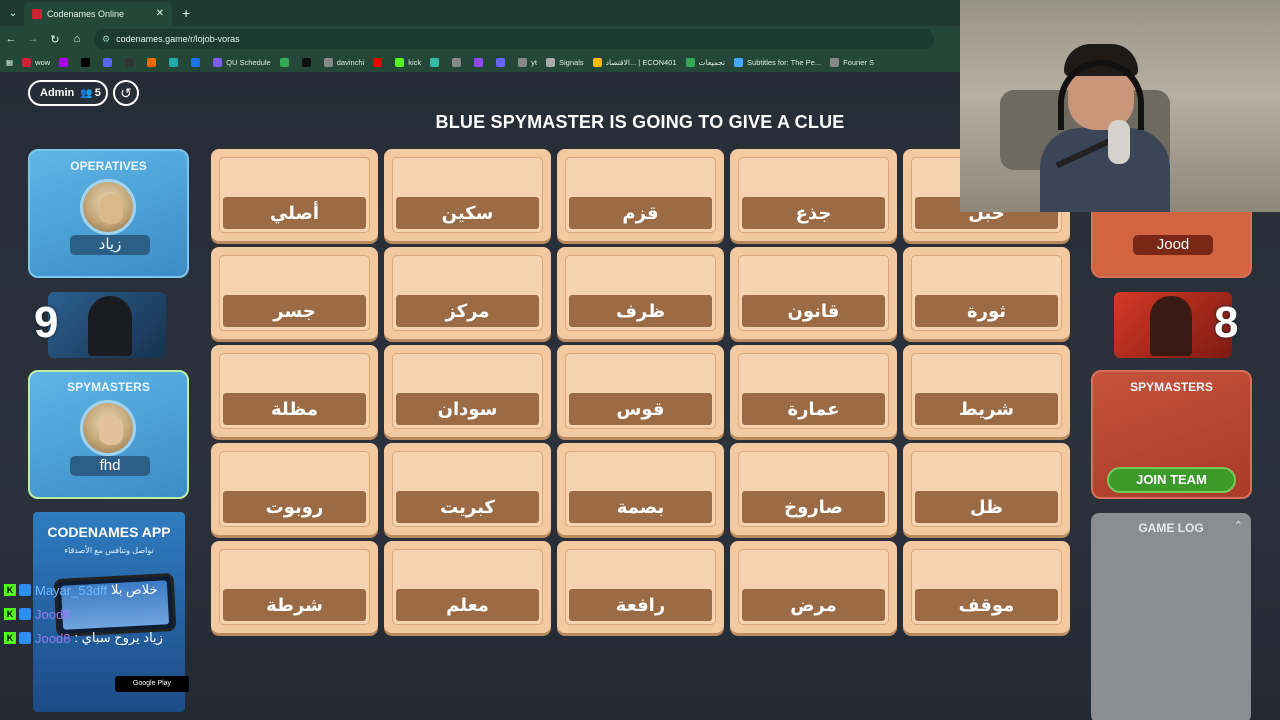 The width and height of the screenshot is (1280, 720). I want to click on word-card: صاروخ, so click(813, 489).